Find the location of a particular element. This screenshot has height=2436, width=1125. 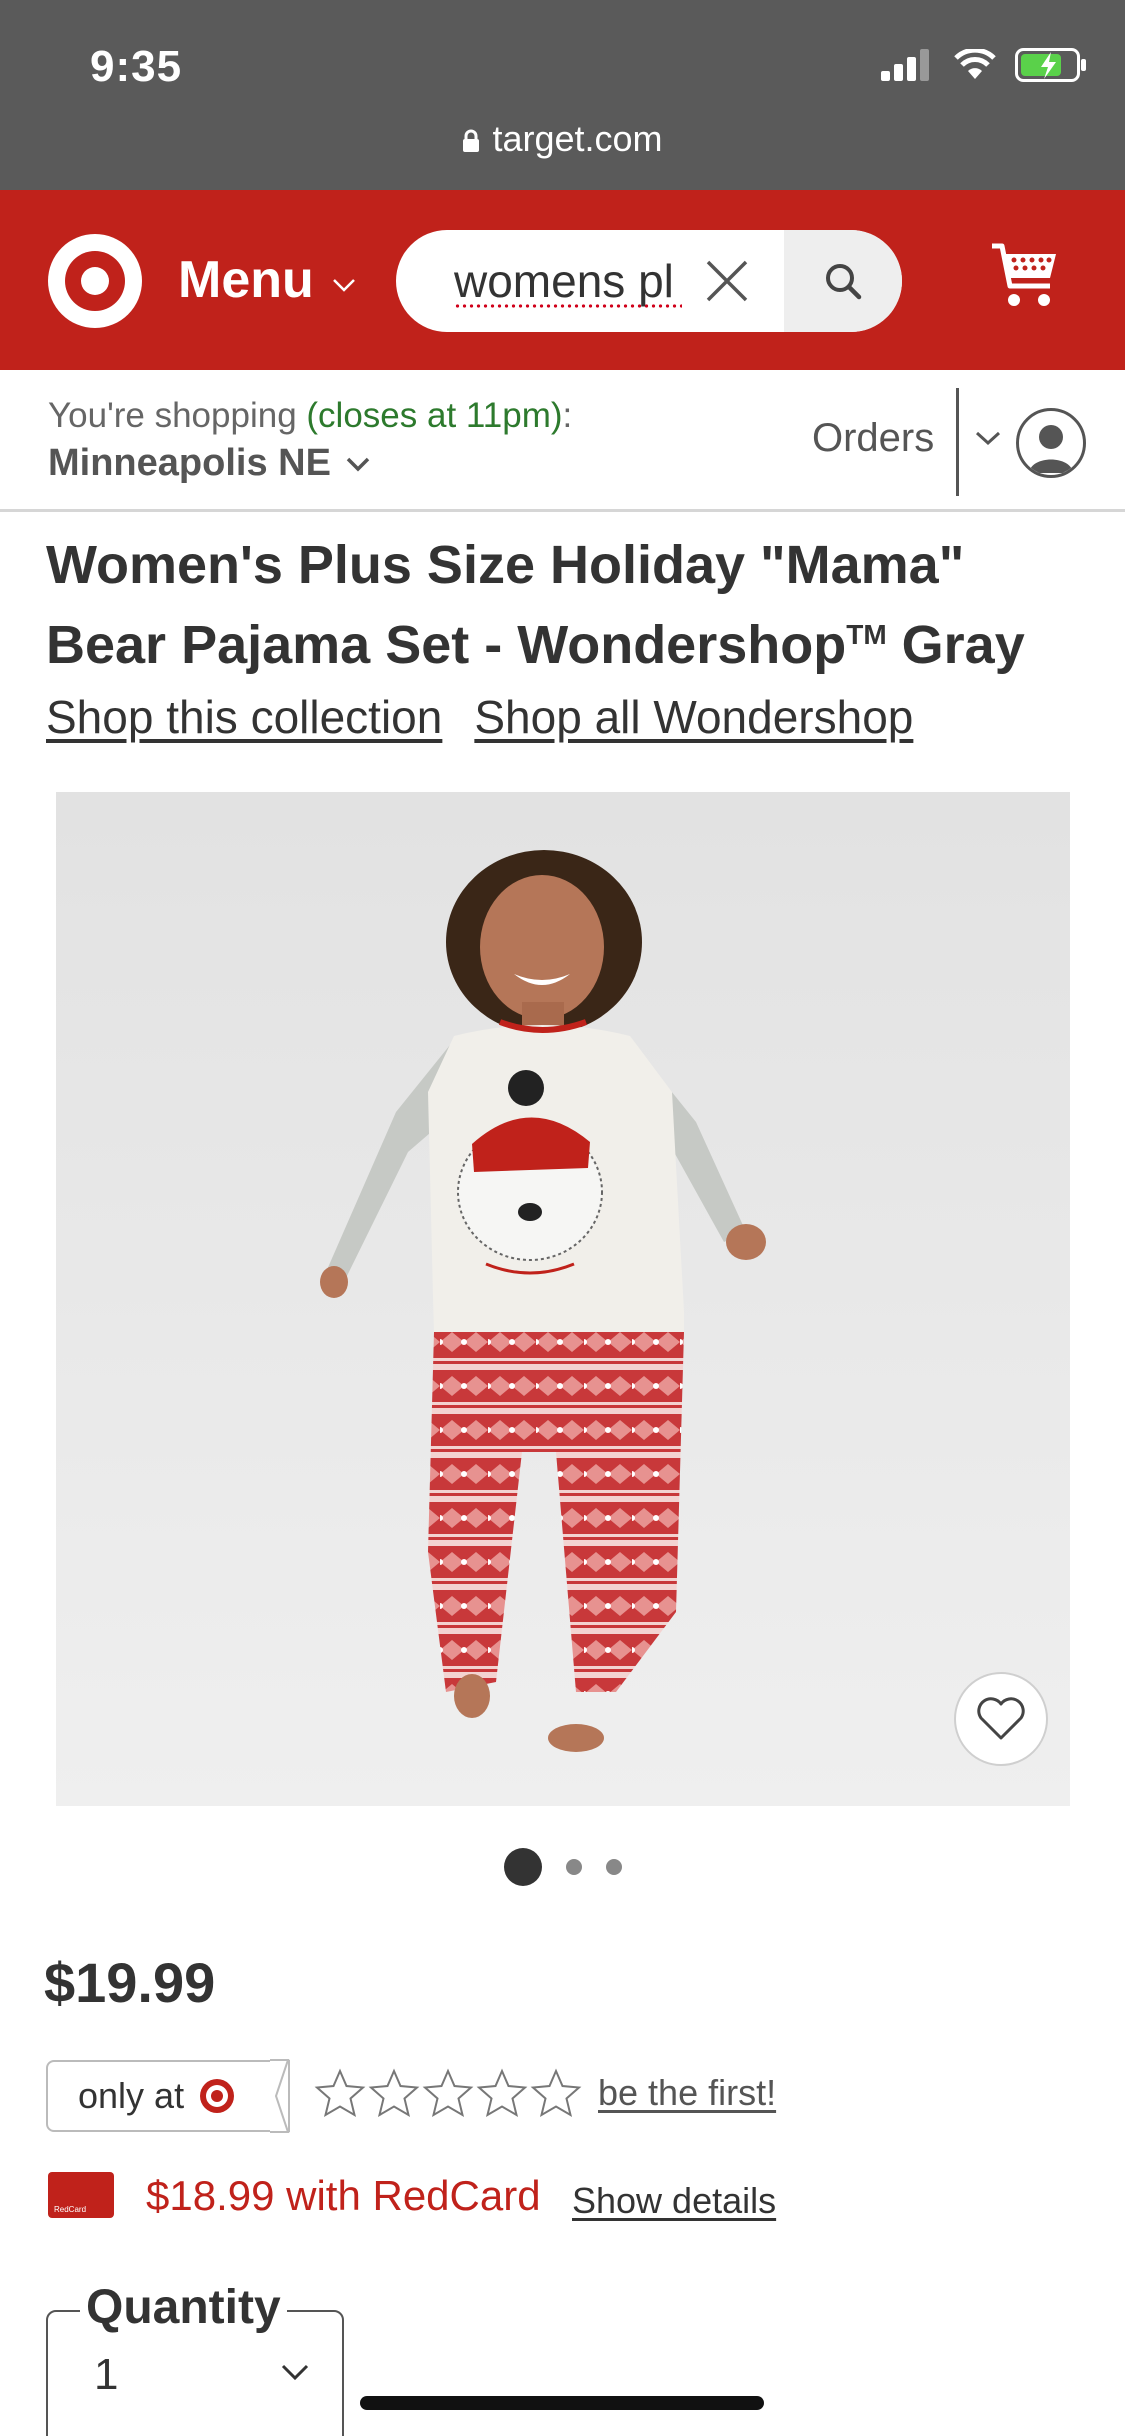

product-photo is located at coordinates (543, 1301).